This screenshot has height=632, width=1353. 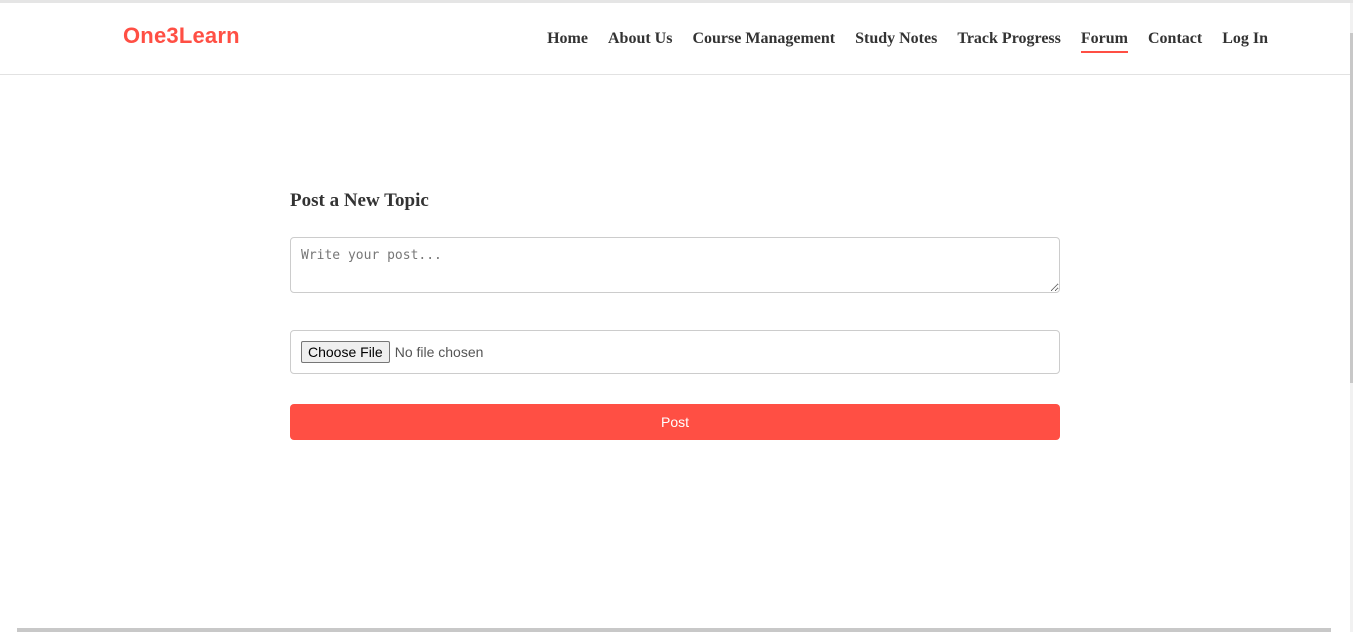 I want to click on nav-study-notes: Study Notes, so click(x=896, y=41).